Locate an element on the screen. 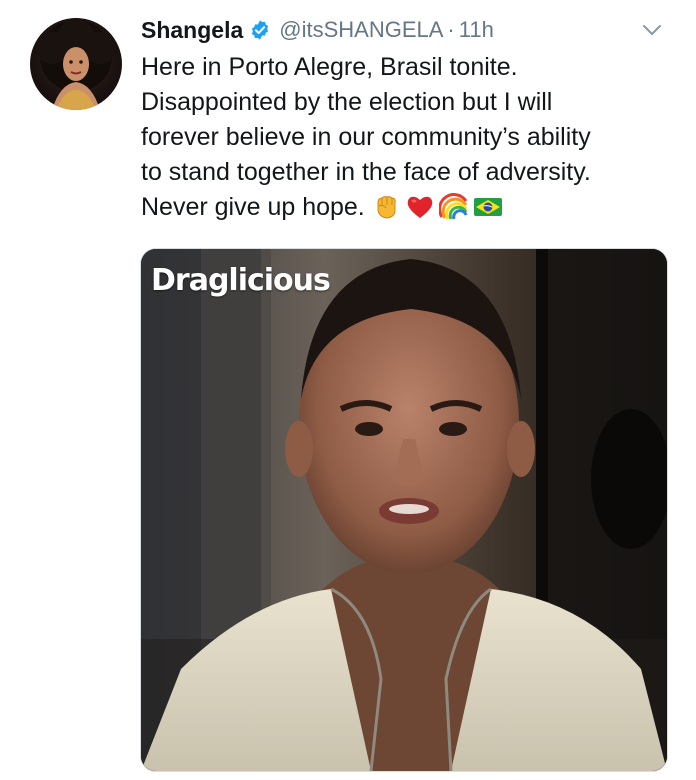  tweet-text-line: Disappointed by the election but I will is located at coordinates (347, 102).